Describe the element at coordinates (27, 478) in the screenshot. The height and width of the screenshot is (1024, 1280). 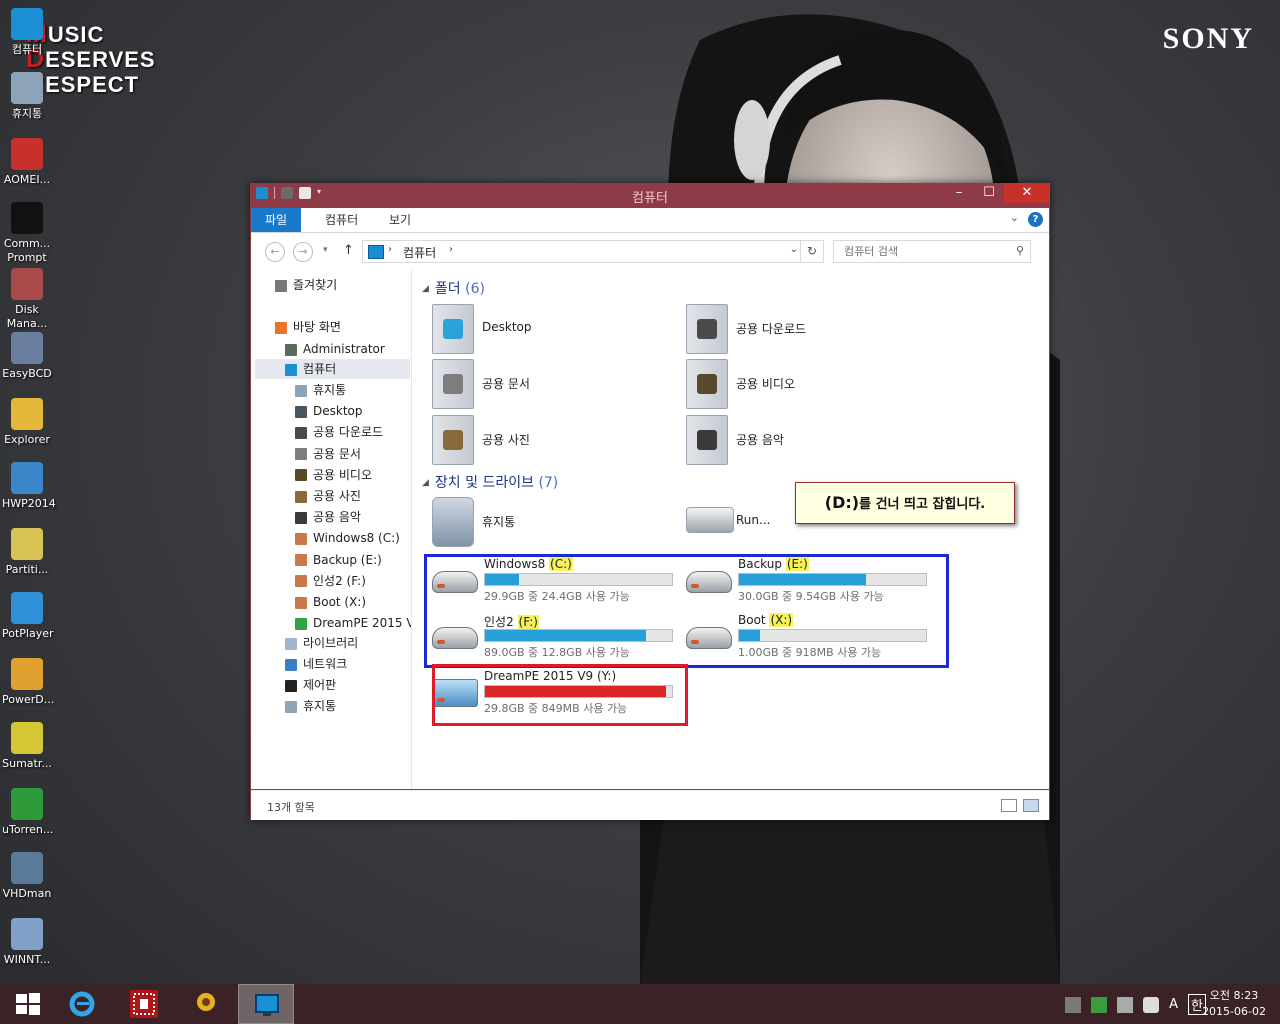
I see `hwp-icon` at that location.